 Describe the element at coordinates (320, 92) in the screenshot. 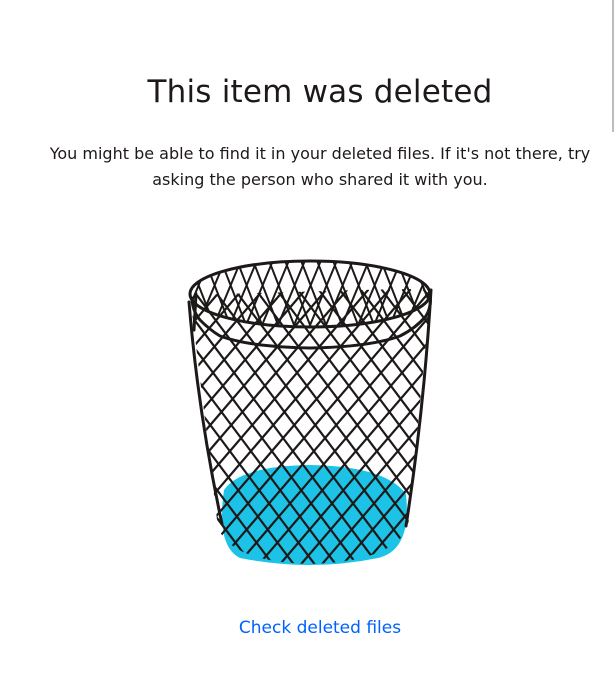

I see `page-title: This item was deleted` at that location.